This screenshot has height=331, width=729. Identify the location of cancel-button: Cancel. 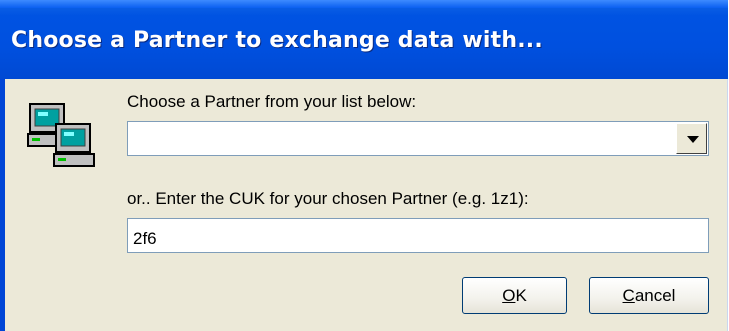
(649, 295).